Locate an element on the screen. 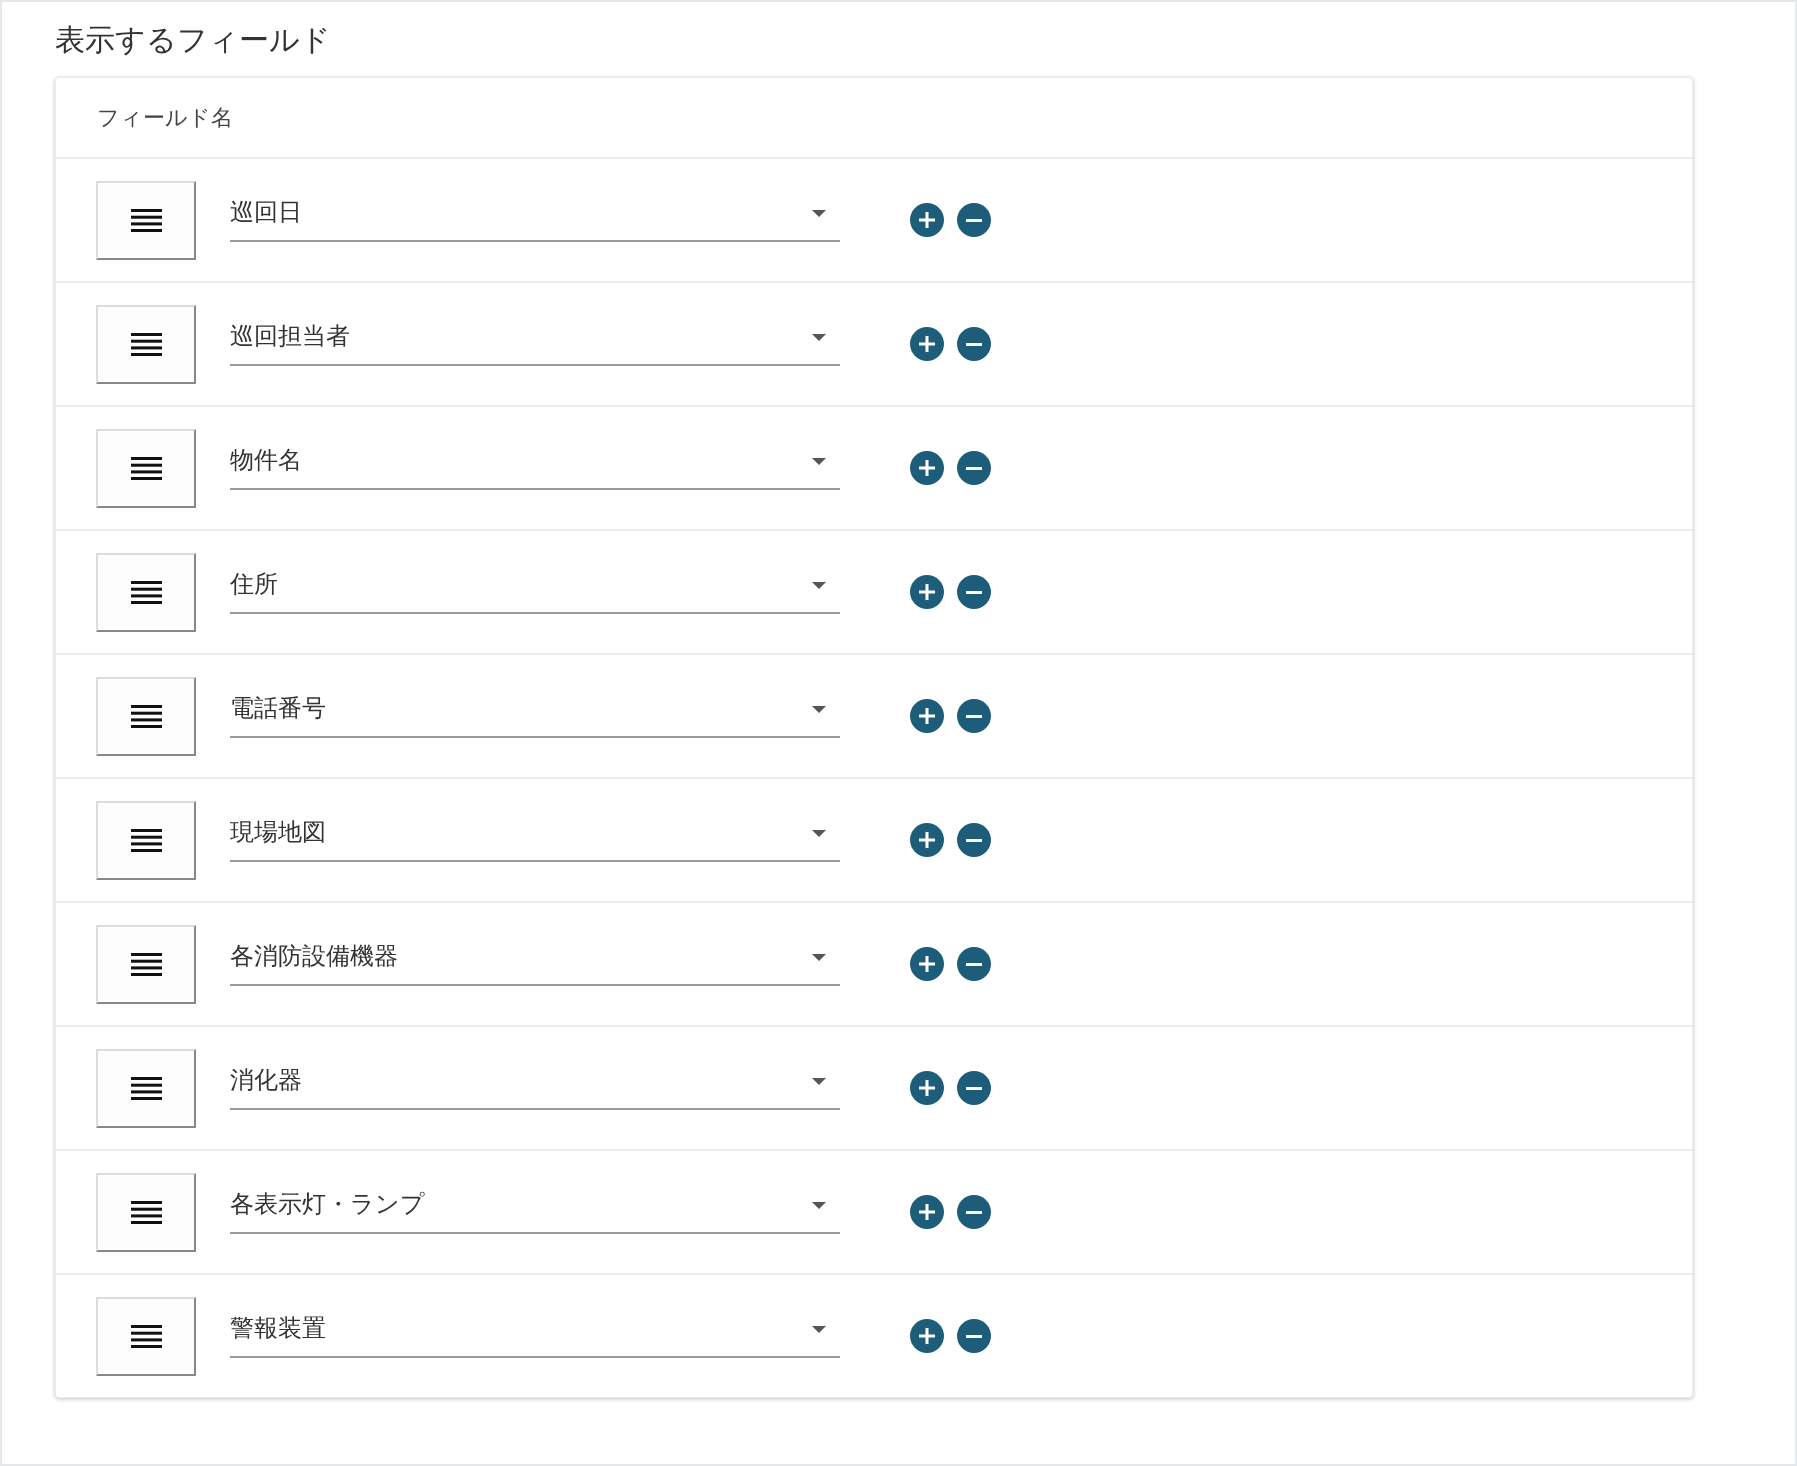 Image resolution: width=1797 pixels, height=1466 pixels. field-select: 電話番号 is located at coordinates (535, 712).